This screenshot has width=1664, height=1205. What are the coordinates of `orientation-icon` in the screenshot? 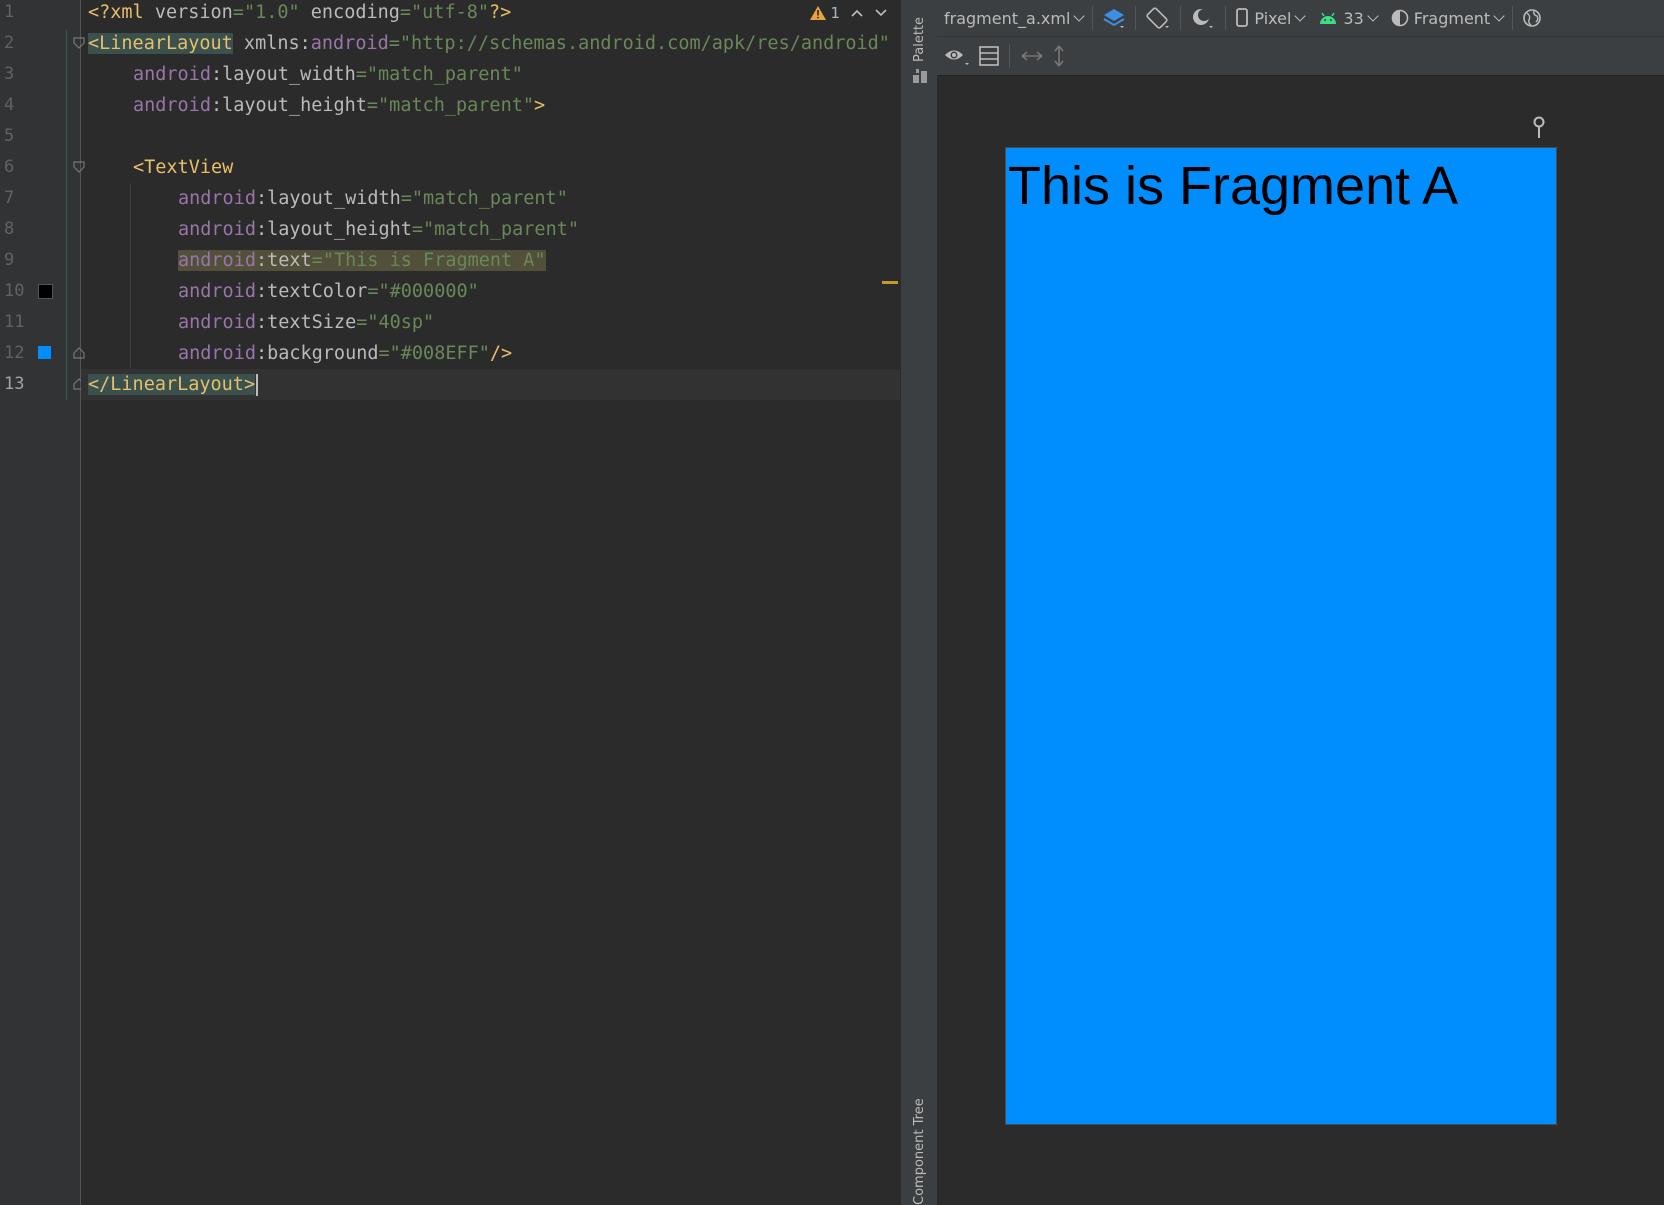 It's located at (1158, 18).